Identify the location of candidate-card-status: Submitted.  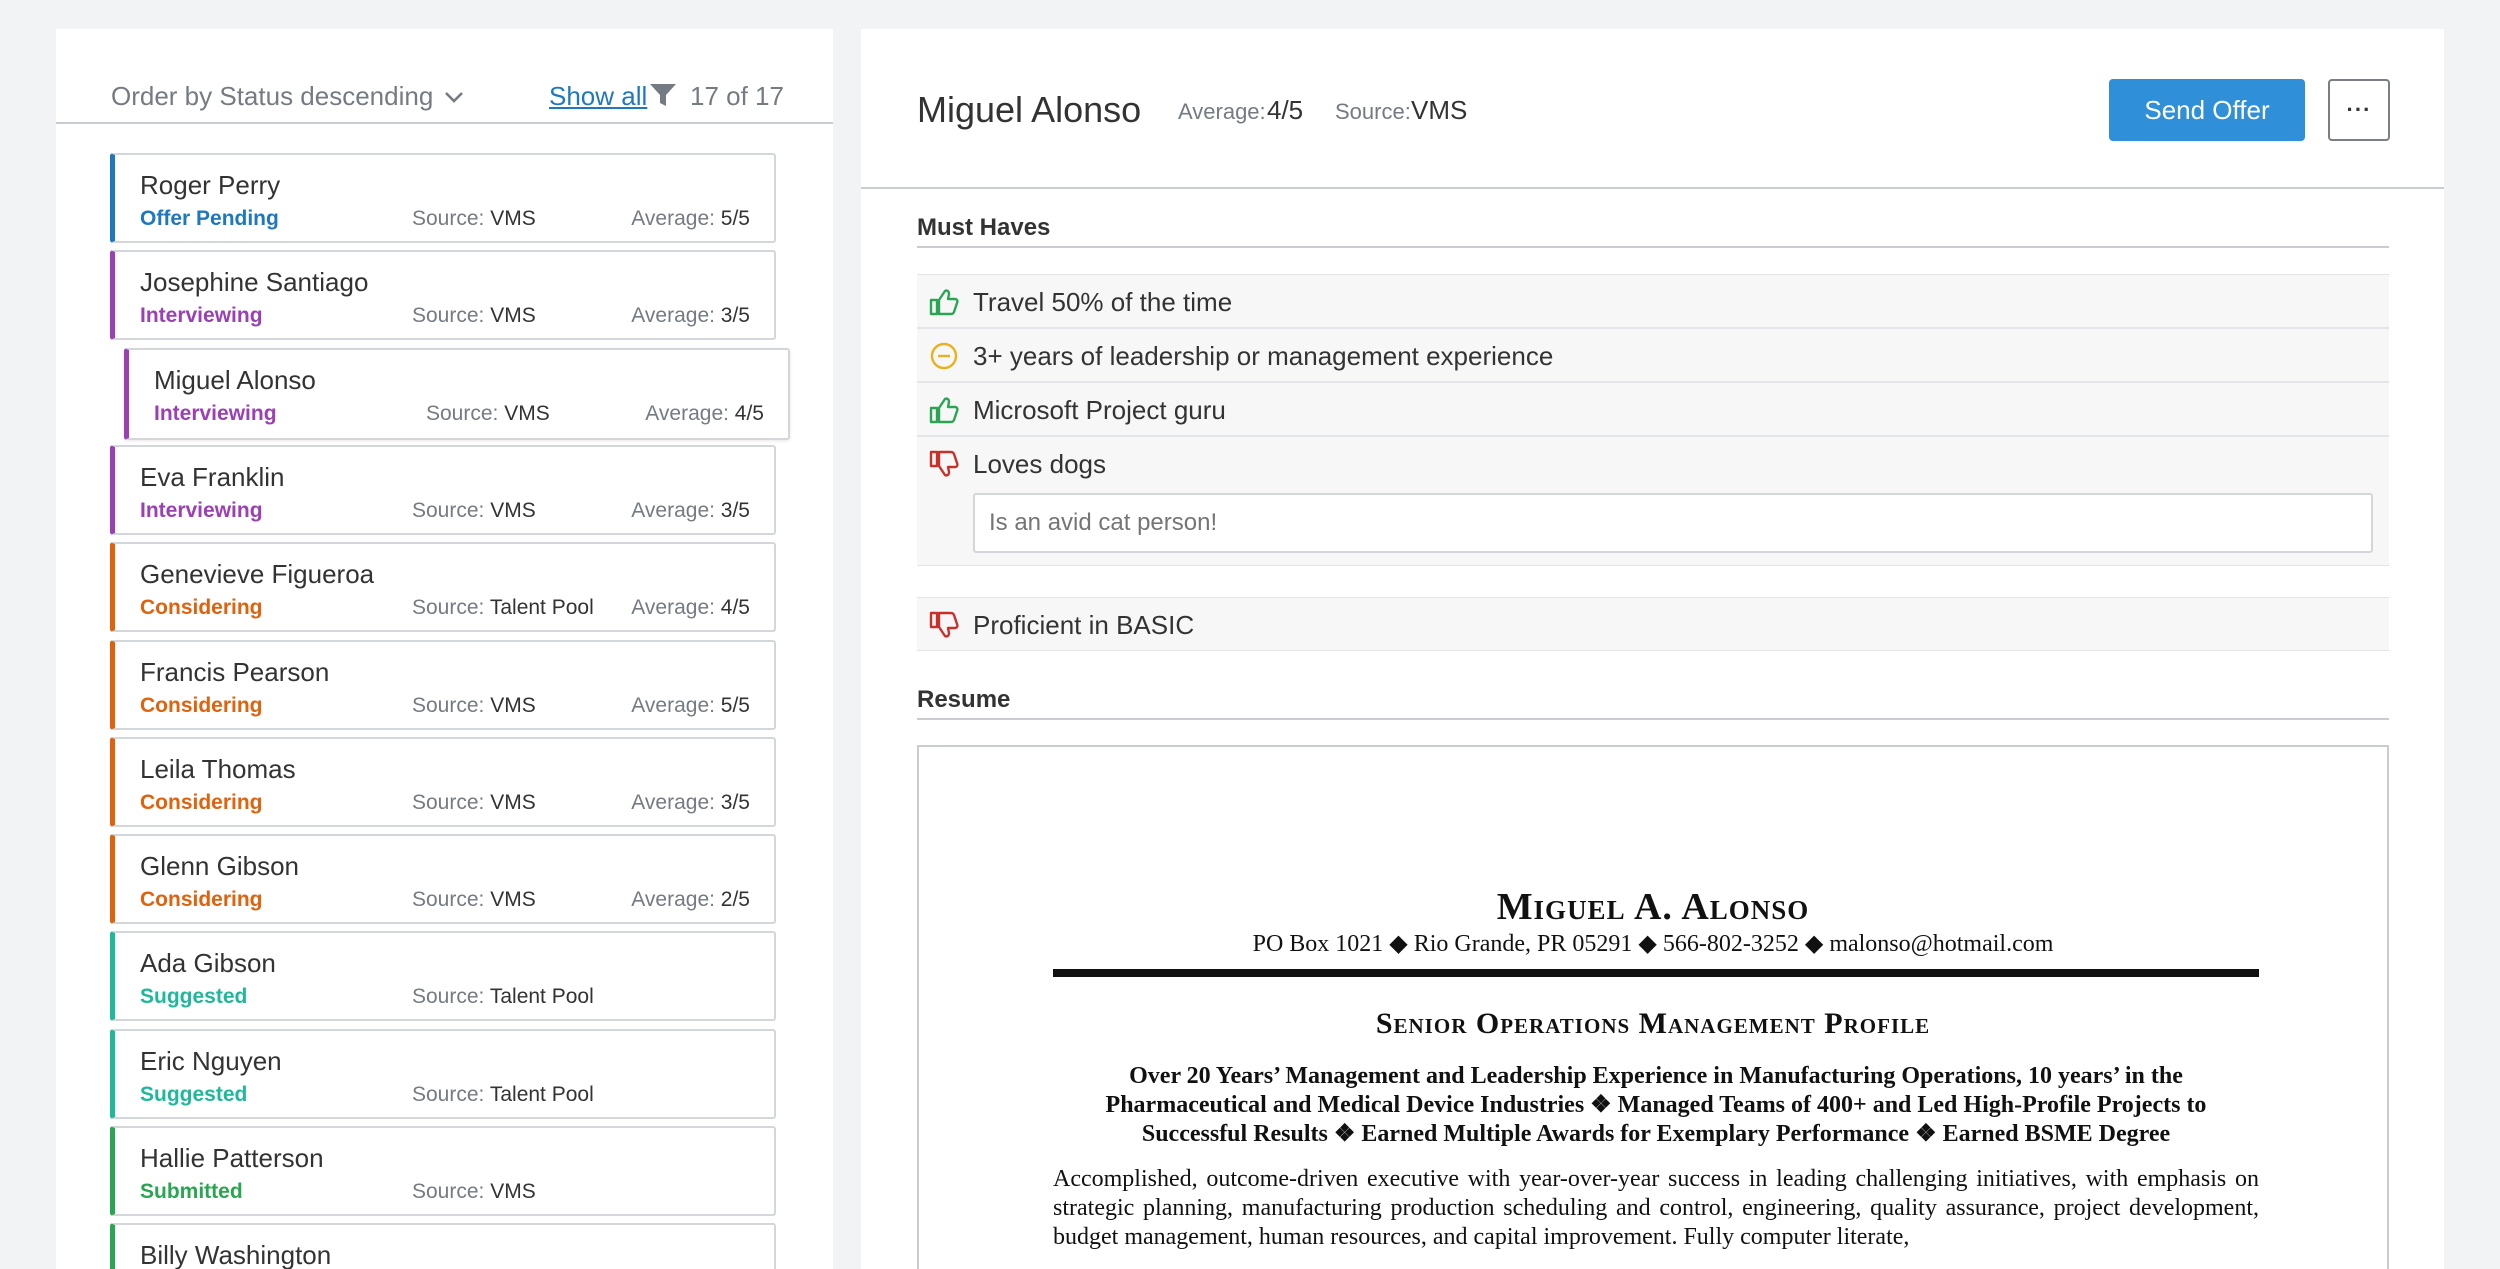
(191, 1191).